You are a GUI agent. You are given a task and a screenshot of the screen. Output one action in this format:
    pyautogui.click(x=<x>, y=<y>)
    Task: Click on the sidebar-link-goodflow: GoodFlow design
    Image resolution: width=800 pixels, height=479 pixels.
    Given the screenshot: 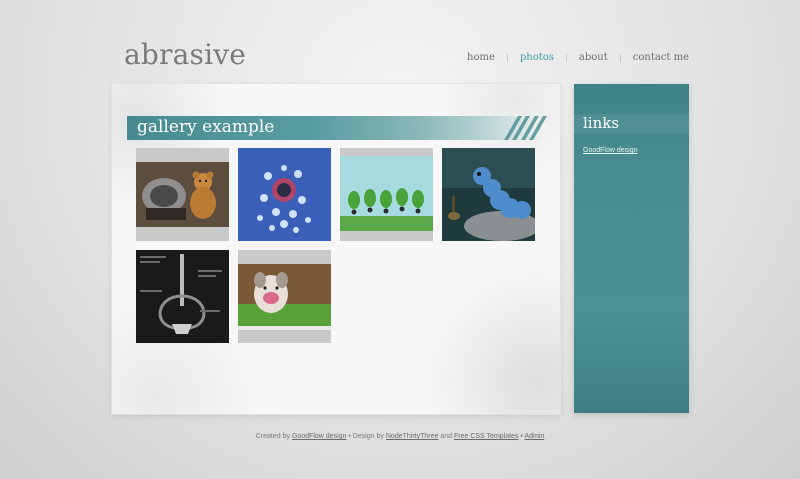 What is the action you would take?
    pyautogui.click(x=610, y=150)
    